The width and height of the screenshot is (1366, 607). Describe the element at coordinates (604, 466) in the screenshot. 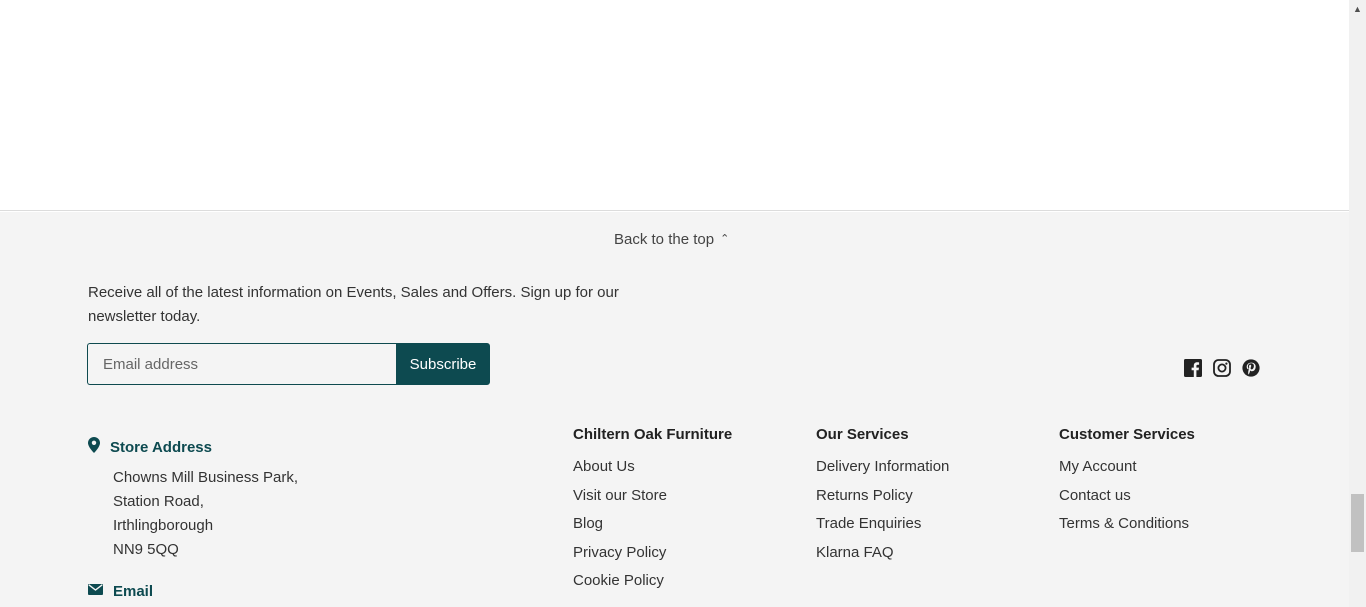

I see `footer-link-about-us: About Us` at that location.